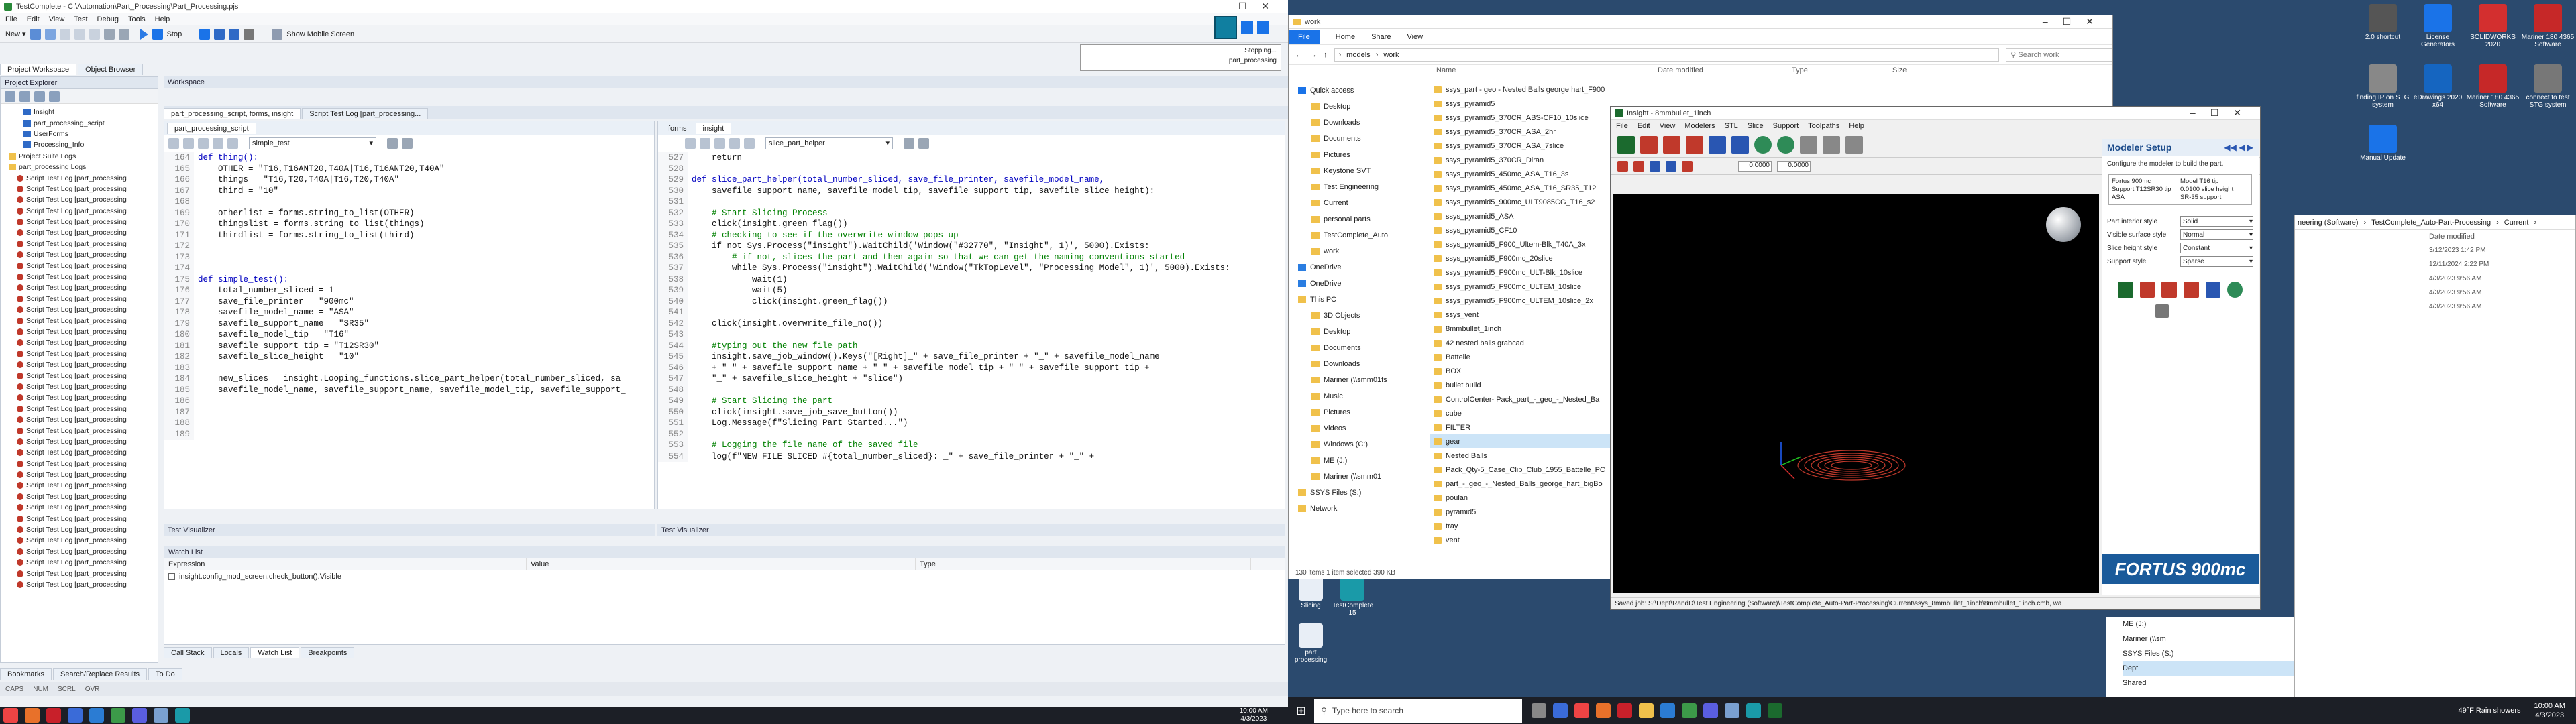 This screenshot has height=724, width=2576. What do you see at coordinates (1622, 166) in the screenshot?
I see `line-tool-icon` at bounding box center [1622, 166].